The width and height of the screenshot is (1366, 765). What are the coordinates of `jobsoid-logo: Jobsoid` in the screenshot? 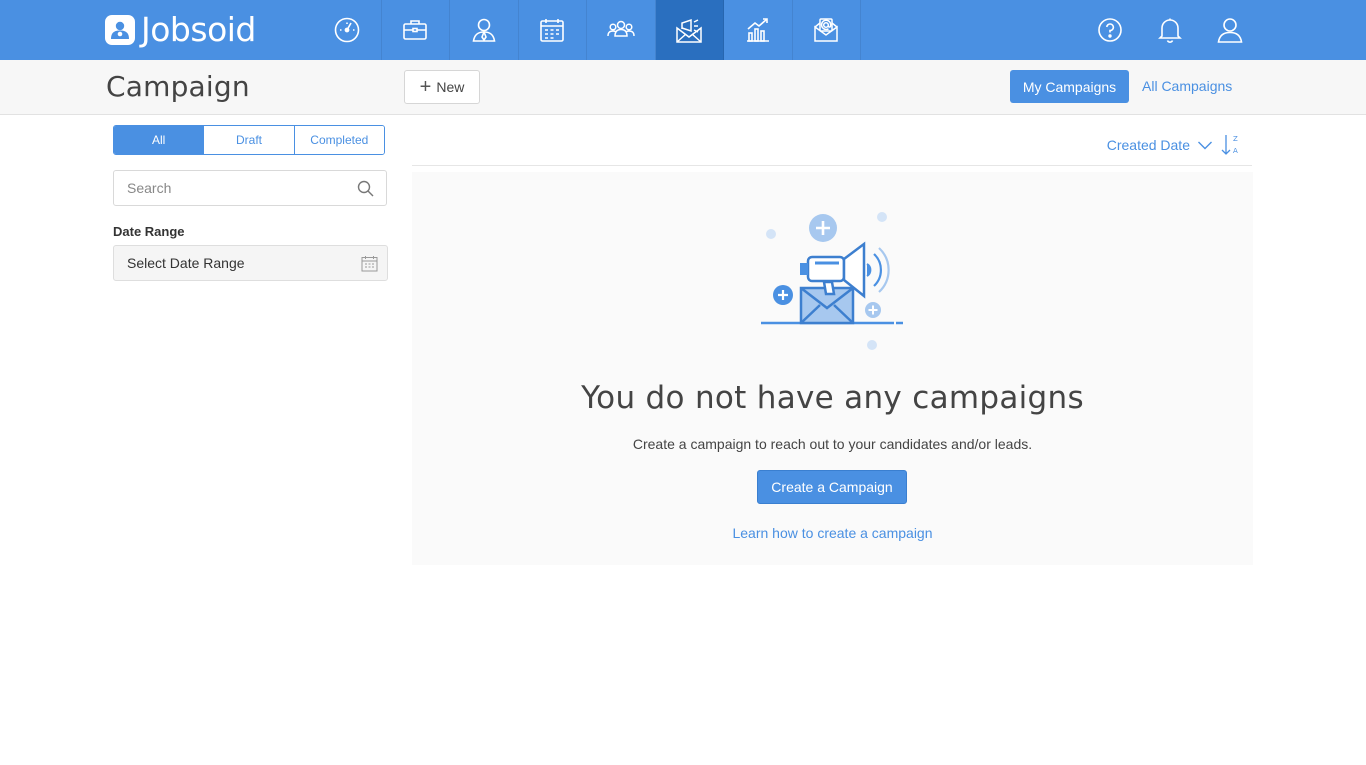 It's located at (180, 30).